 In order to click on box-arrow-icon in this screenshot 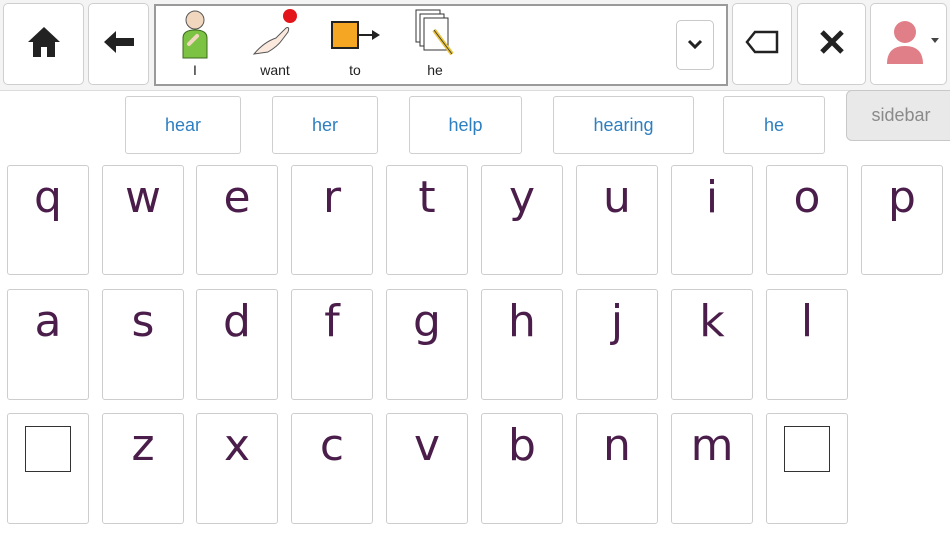, I will do `click(355, 34)`.